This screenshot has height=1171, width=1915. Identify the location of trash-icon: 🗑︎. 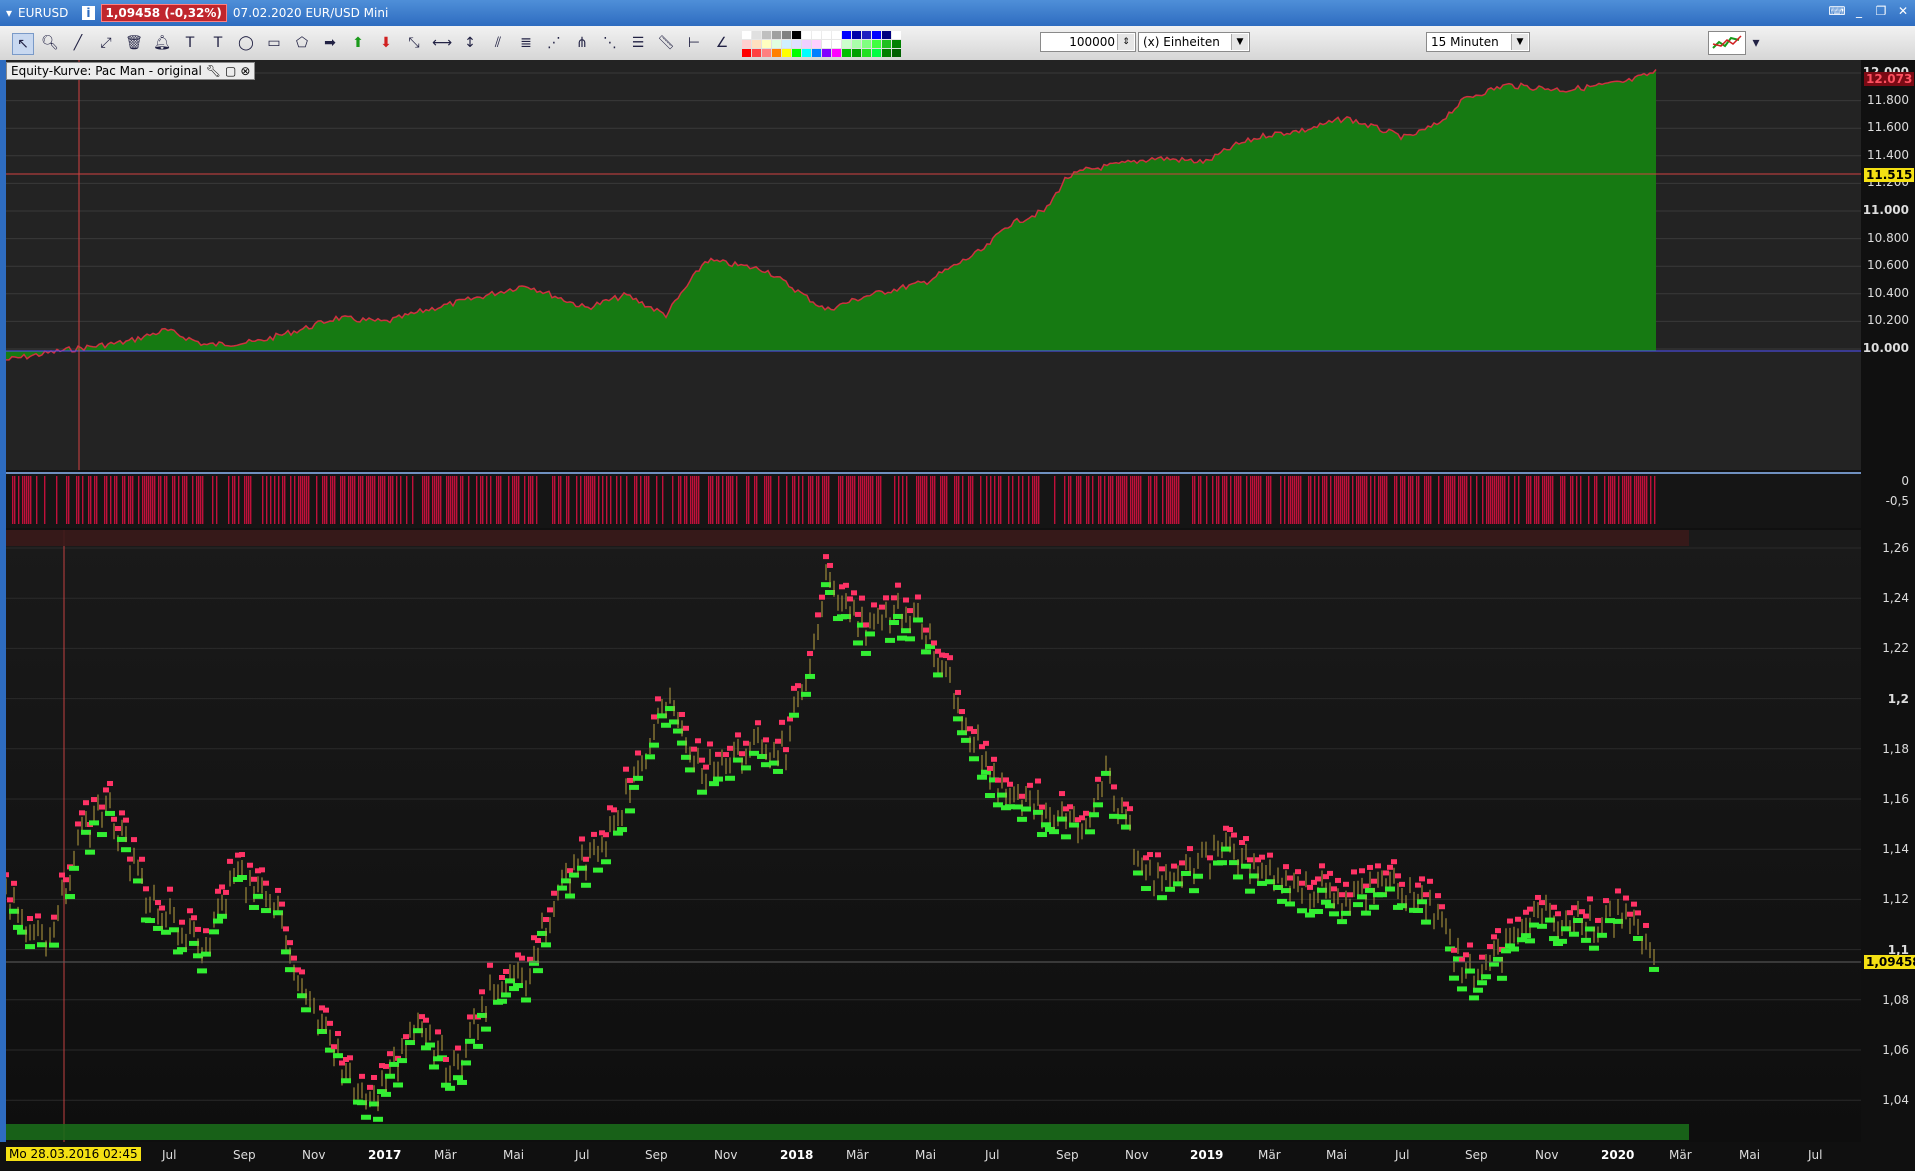
(134, 43).